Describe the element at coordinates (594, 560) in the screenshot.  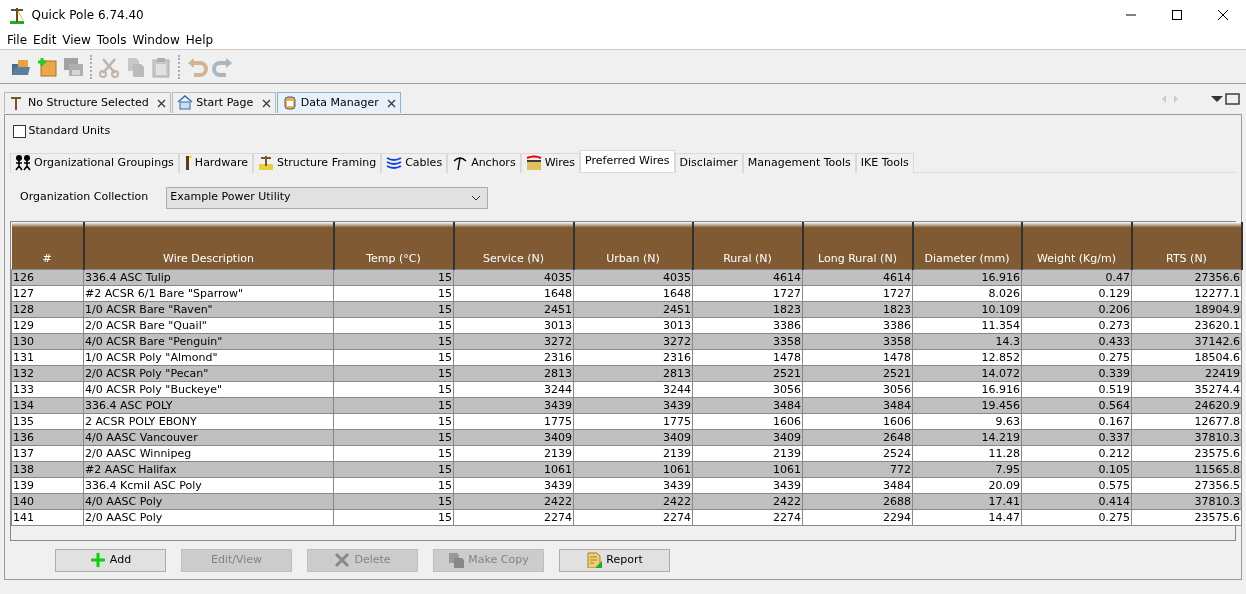
I see `document-chart-icon` at that location.